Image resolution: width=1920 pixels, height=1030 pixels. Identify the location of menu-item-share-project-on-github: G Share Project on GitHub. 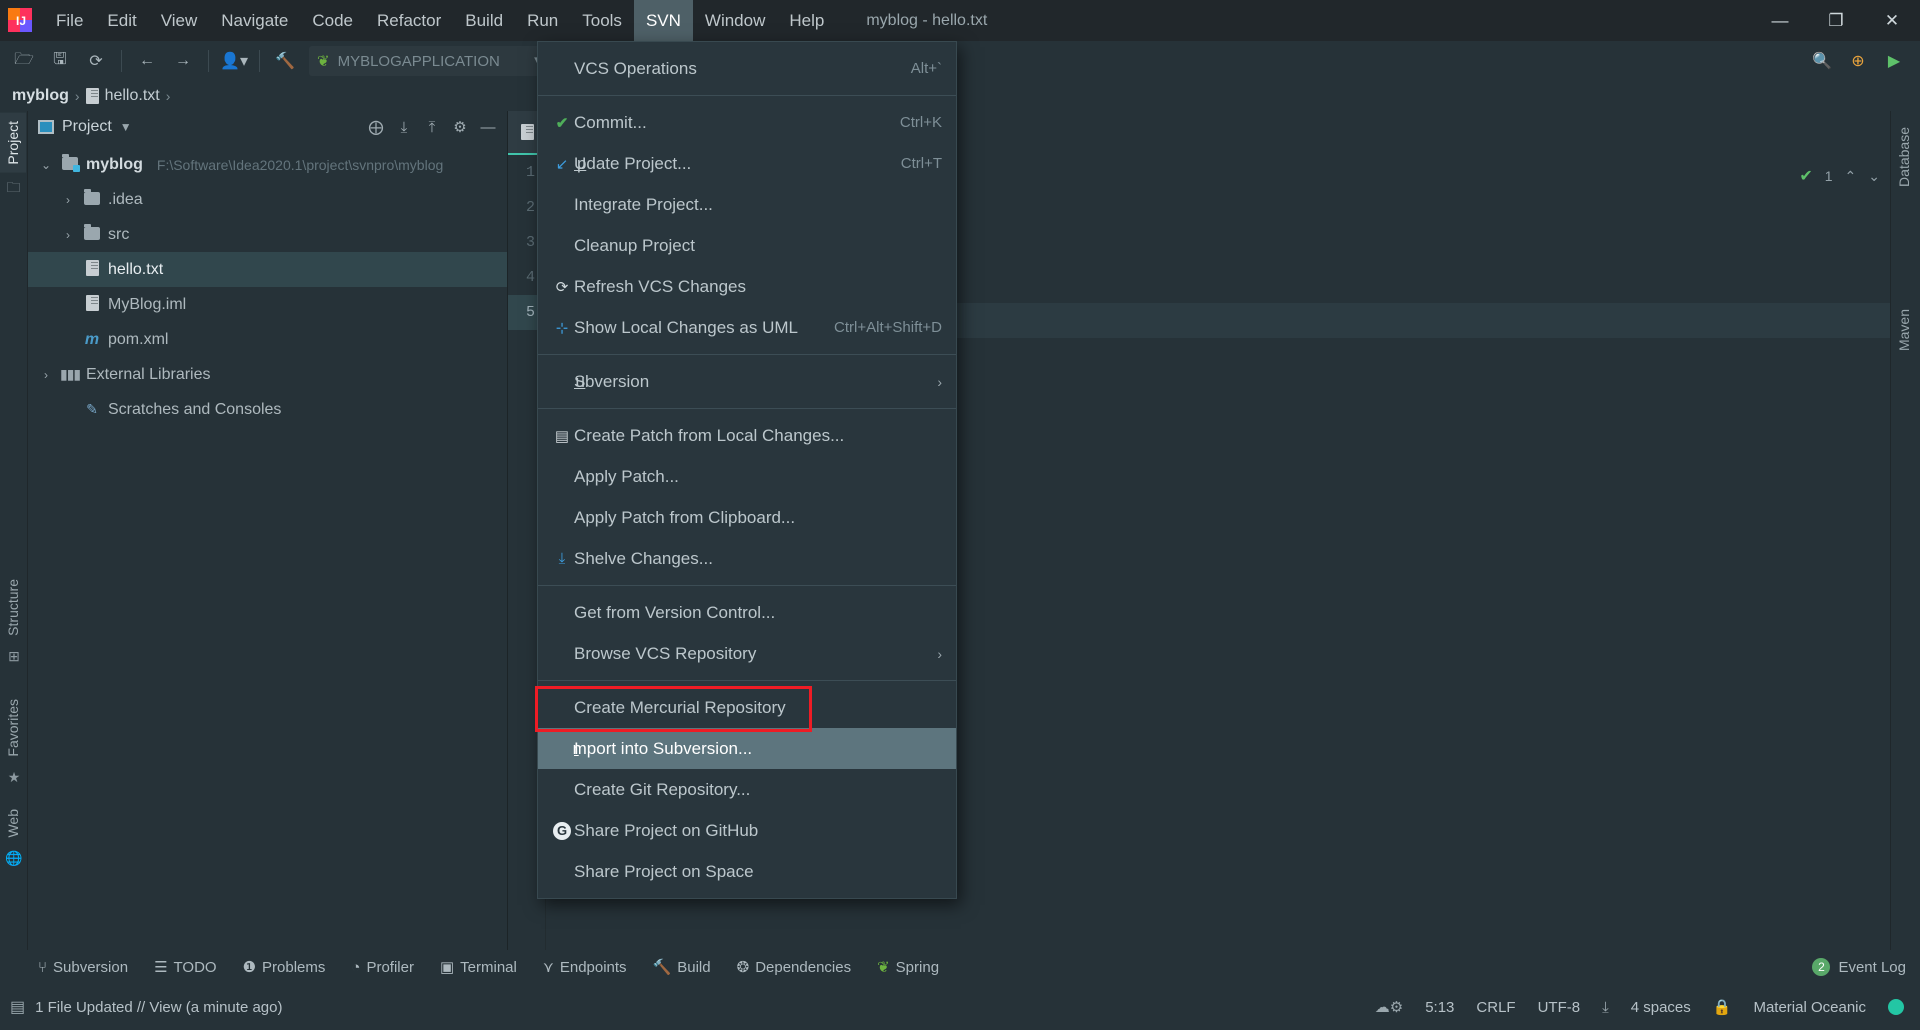
(747, 830).